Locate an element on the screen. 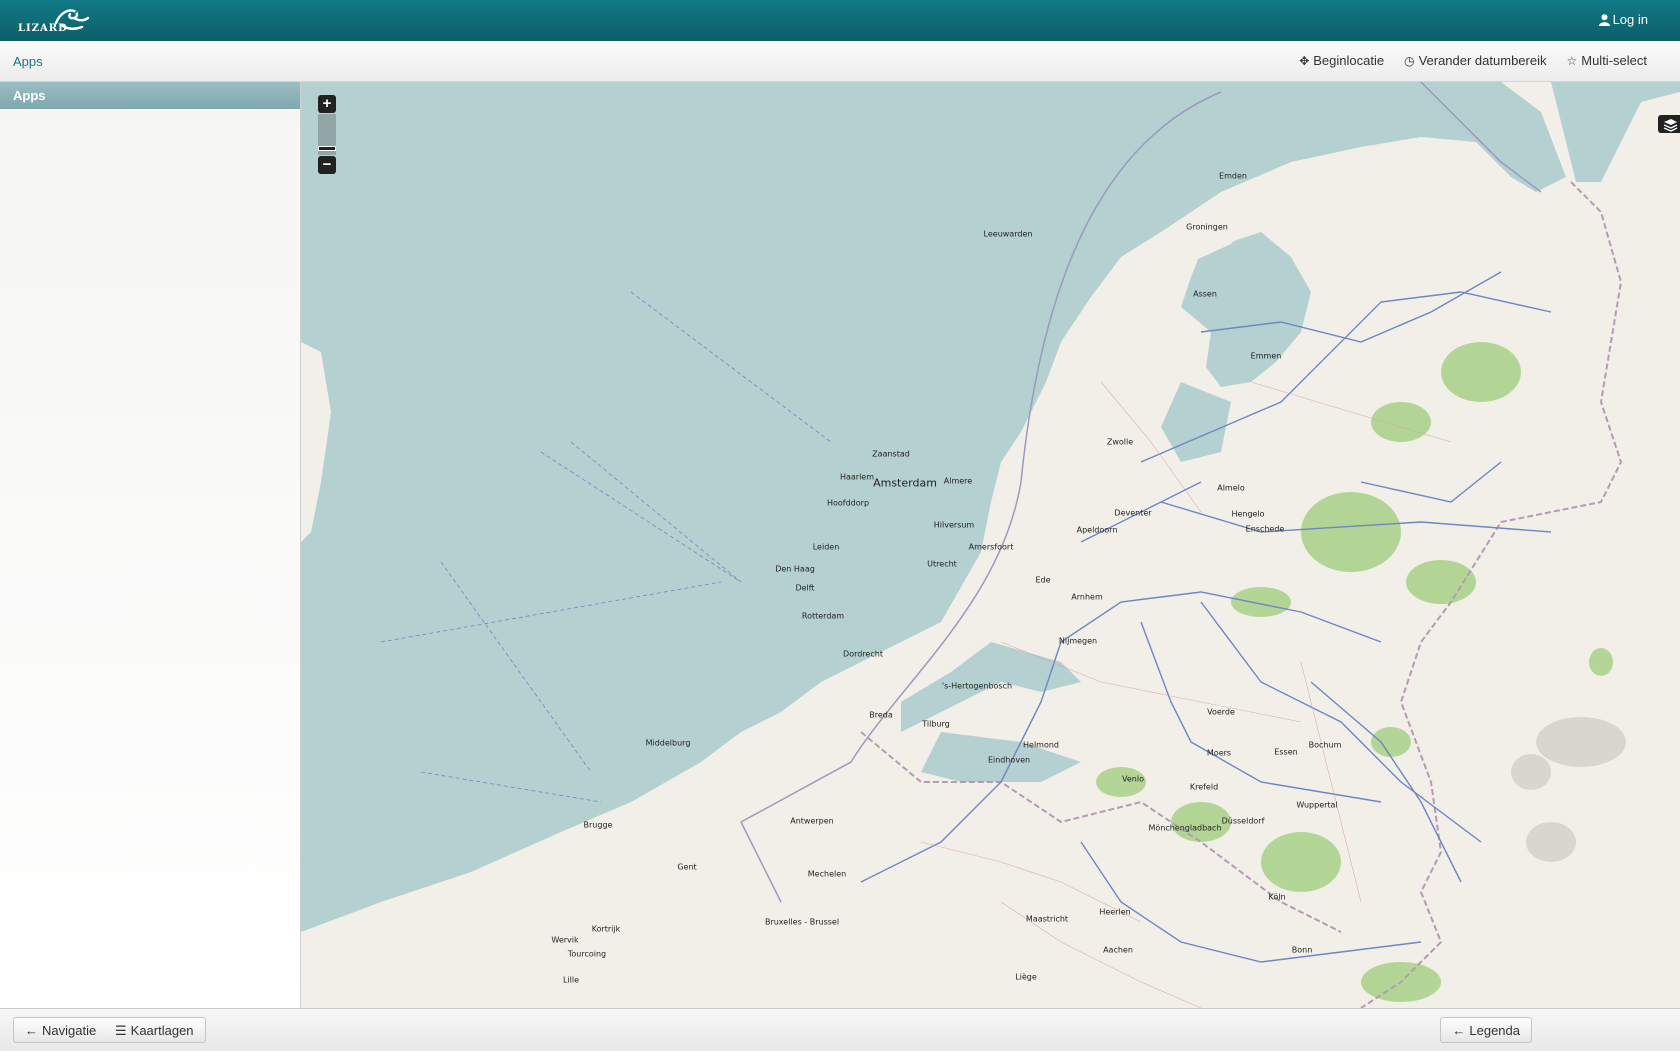  city-label: Düsseldorf is located at coordinates (1243, 821).